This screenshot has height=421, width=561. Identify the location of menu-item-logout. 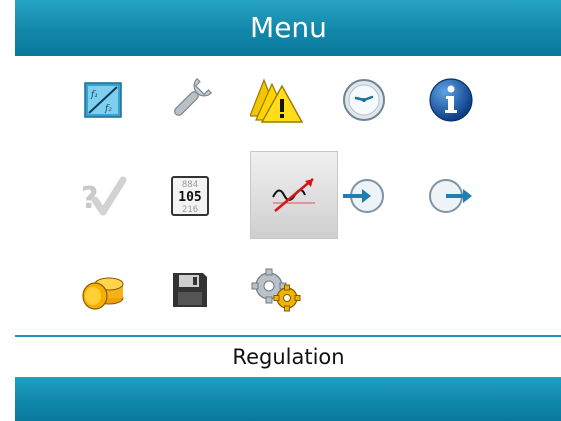
(451, 196).